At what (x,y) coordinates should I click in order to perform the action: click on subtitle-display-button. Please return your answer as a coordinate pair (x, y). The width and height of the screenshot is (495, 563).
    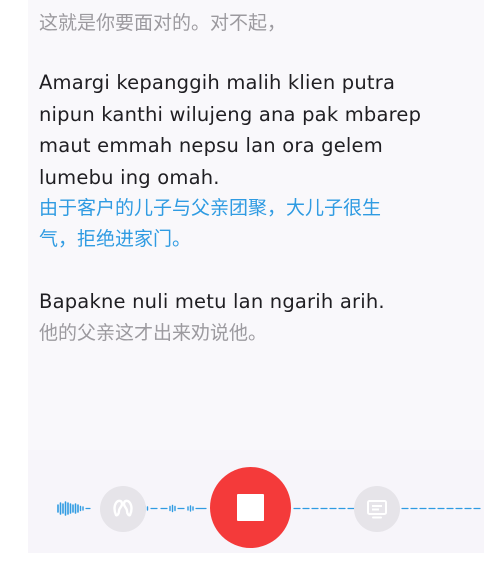
    Looking at the image, I should click on (377, 509).